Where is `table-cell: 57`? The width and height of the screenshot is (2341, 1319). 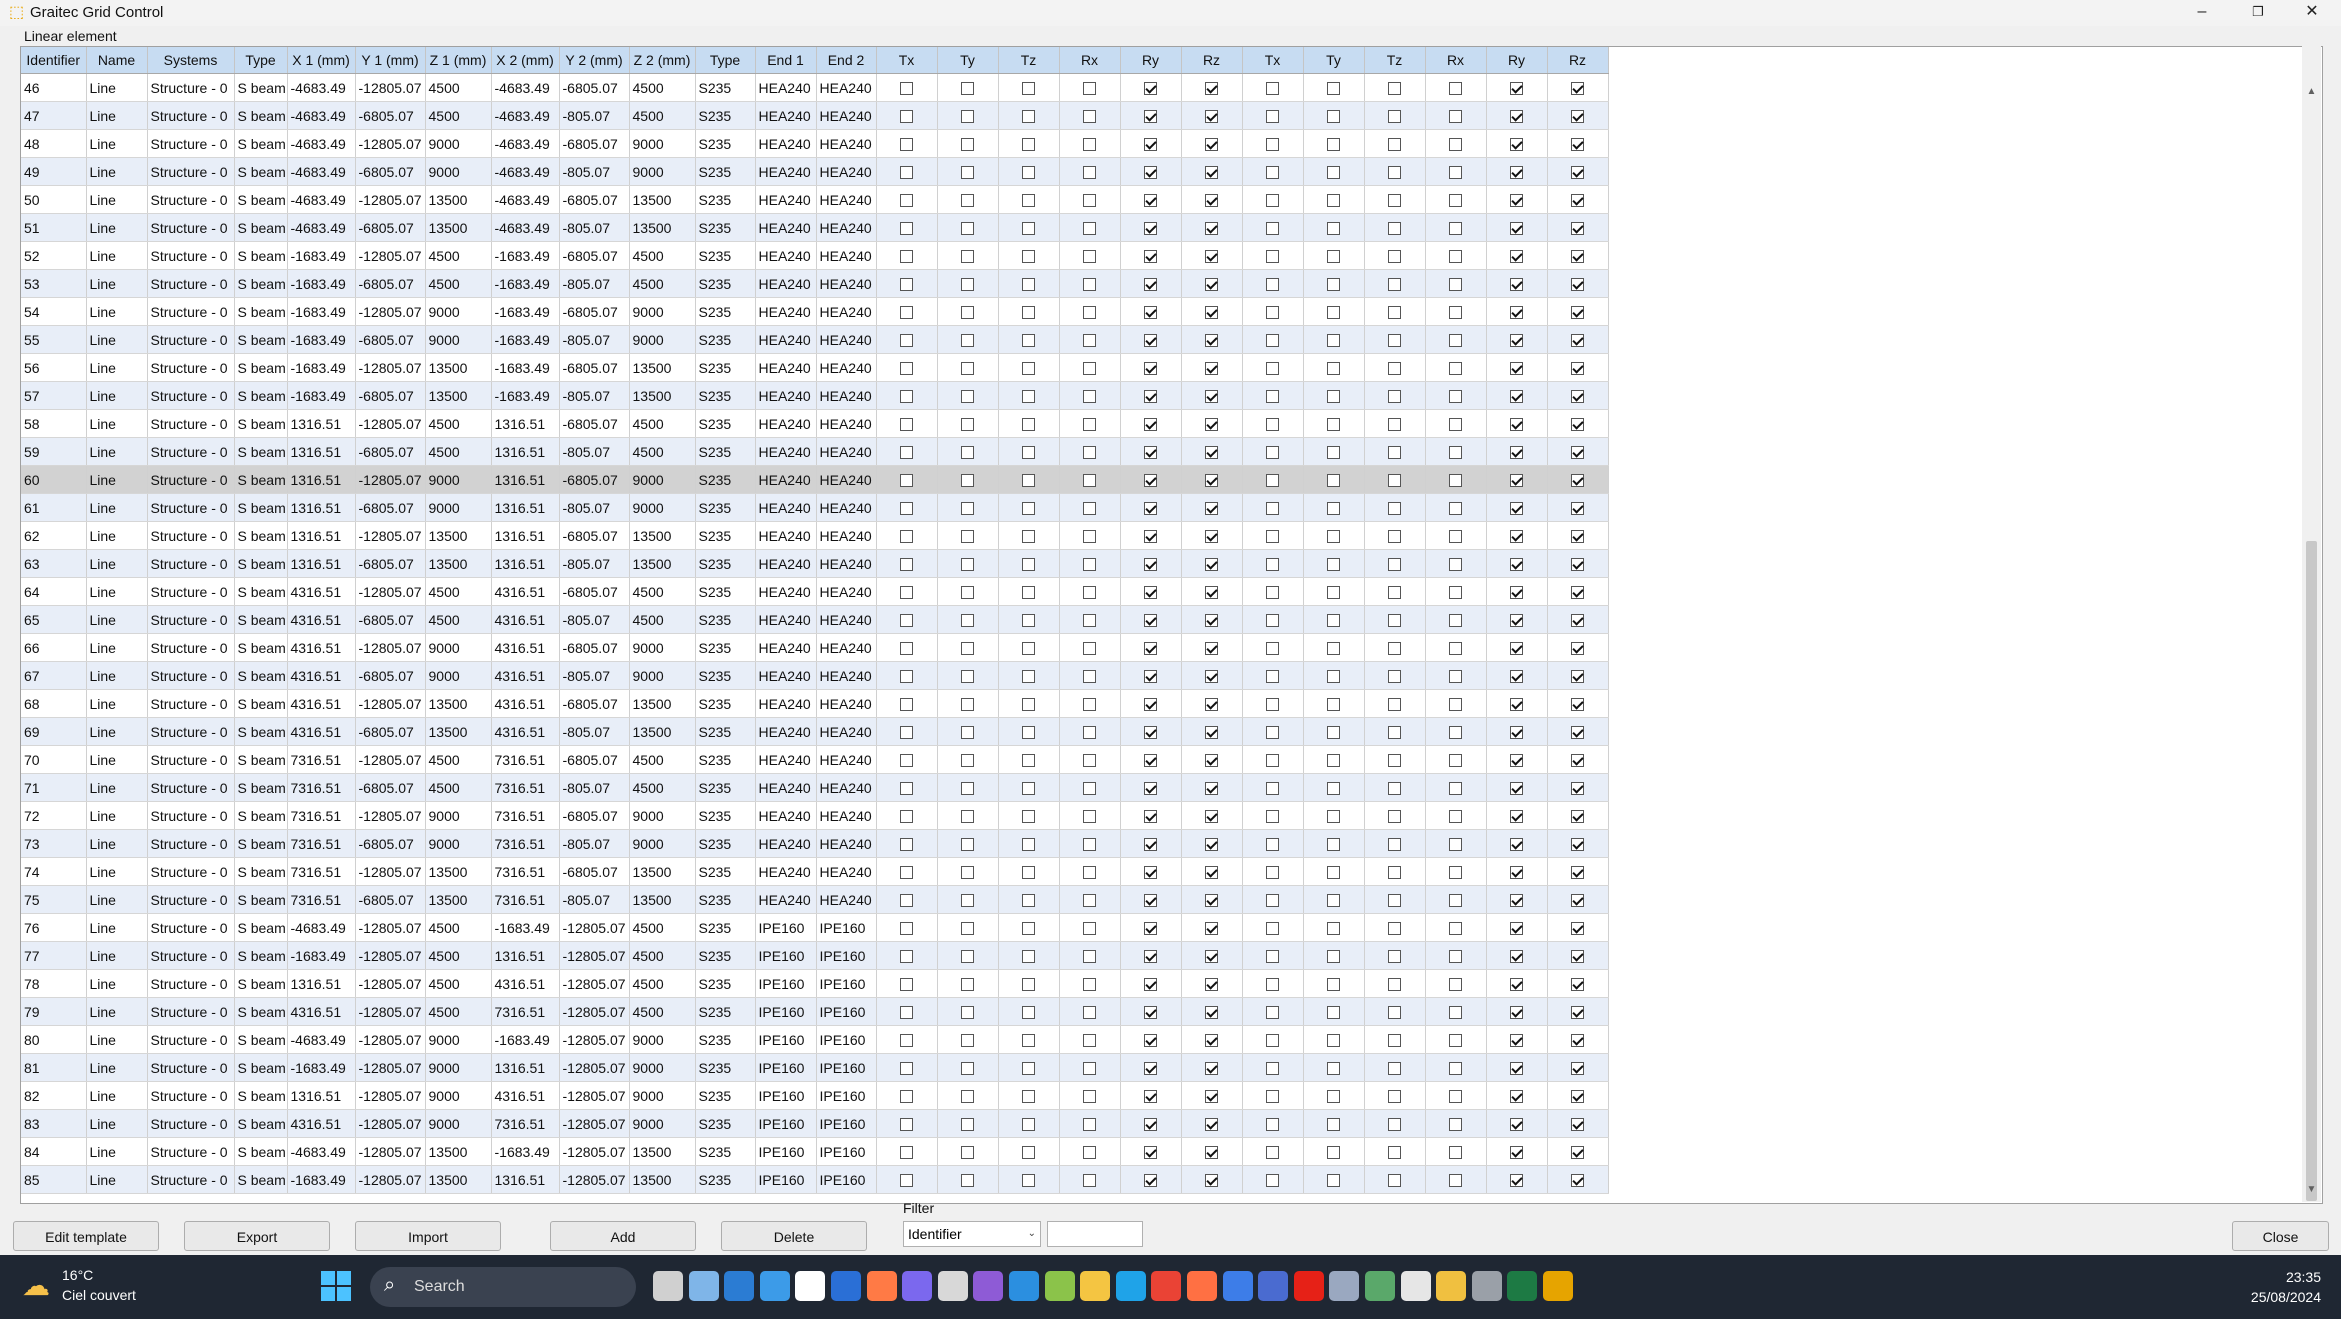
table-cell: 57 is located at coordinates (54, 395).